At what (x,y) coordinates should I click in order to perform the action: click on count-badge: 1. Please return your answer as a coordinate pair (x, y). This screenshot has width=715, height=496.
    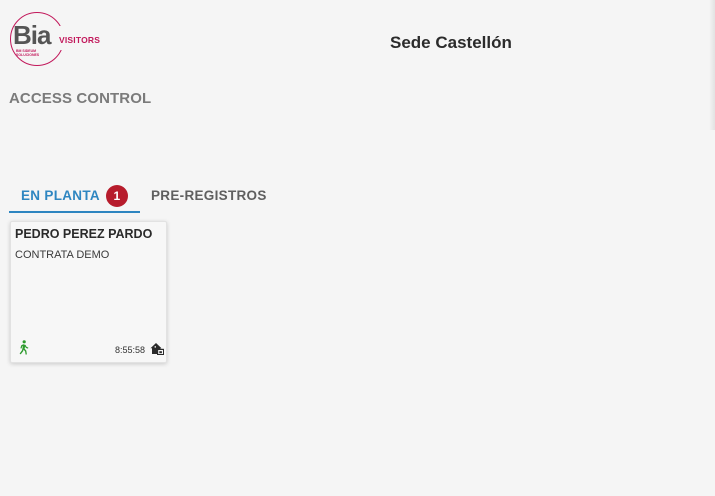
    Looking at the image, I should click on (116, 195).